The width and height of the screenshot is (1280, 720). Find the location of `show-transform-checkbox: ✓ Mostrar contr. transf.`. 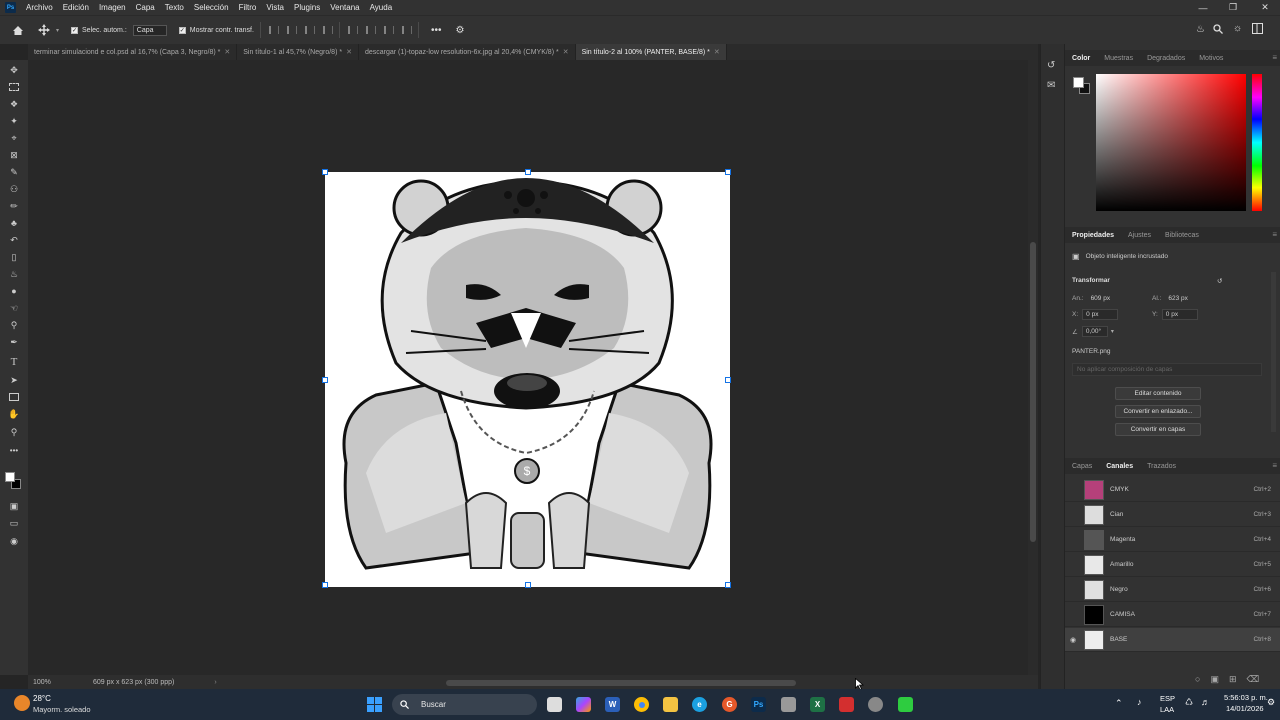

show-transform-checkbox: ✓ Mostrar contr. transf. is located at coordinates (216, 30).